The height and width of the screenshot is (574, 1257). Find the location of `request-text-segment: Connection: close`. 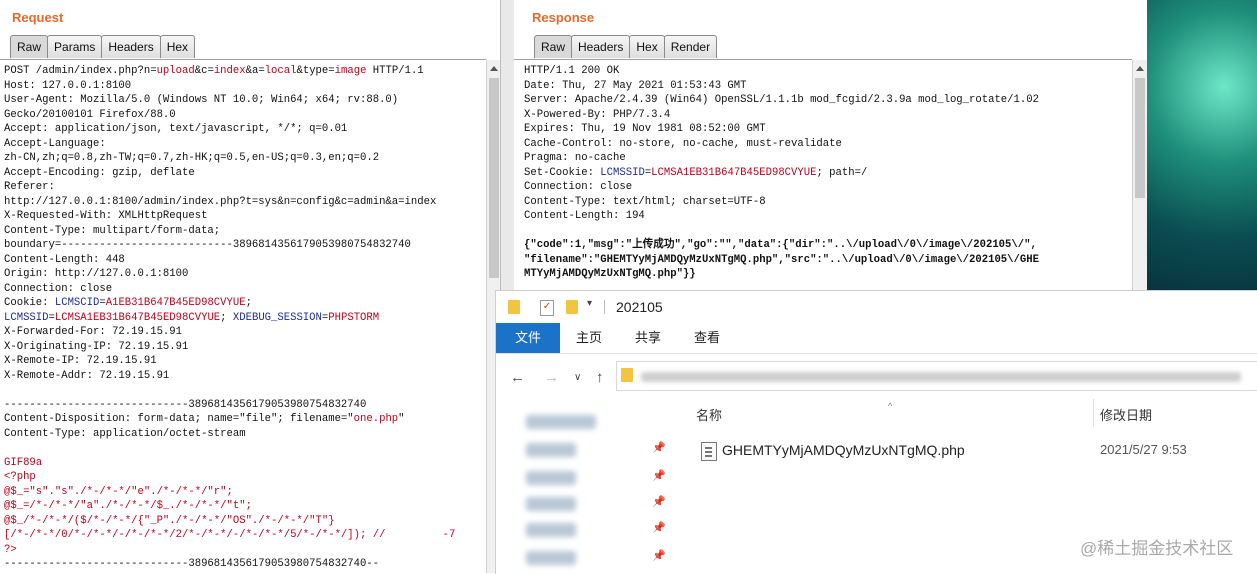

request-text-segment: Connection: close is located at coordinates (58, 288).